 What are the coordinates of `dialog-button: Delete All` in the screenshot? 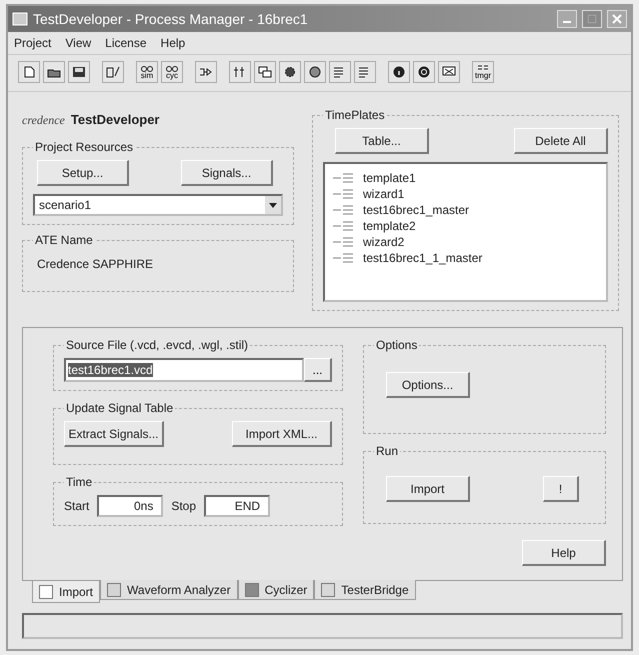 It's located at (561, 141).